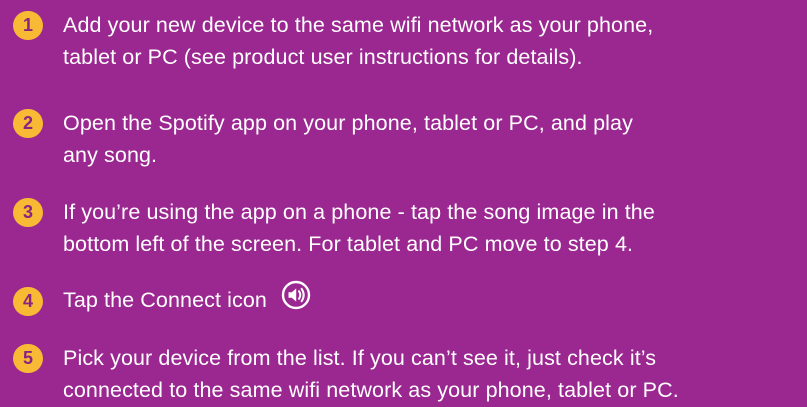 Image resolution: width=807 pixels, height=407 pixels. I want to click on step-text-line: any song., so click(110, 155).